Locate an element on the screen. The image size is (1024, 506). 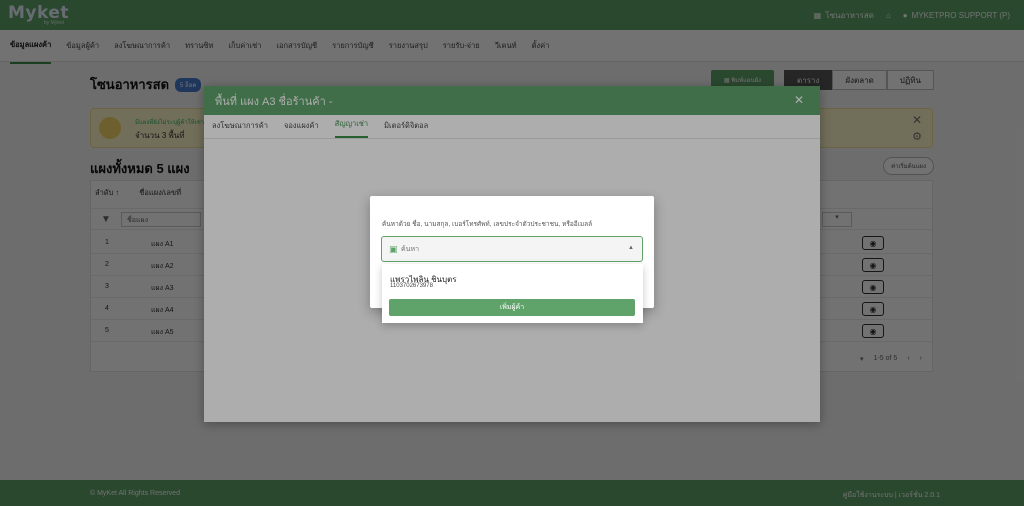
contact-search-icon: ▣ is located at coordinates (393, 249).